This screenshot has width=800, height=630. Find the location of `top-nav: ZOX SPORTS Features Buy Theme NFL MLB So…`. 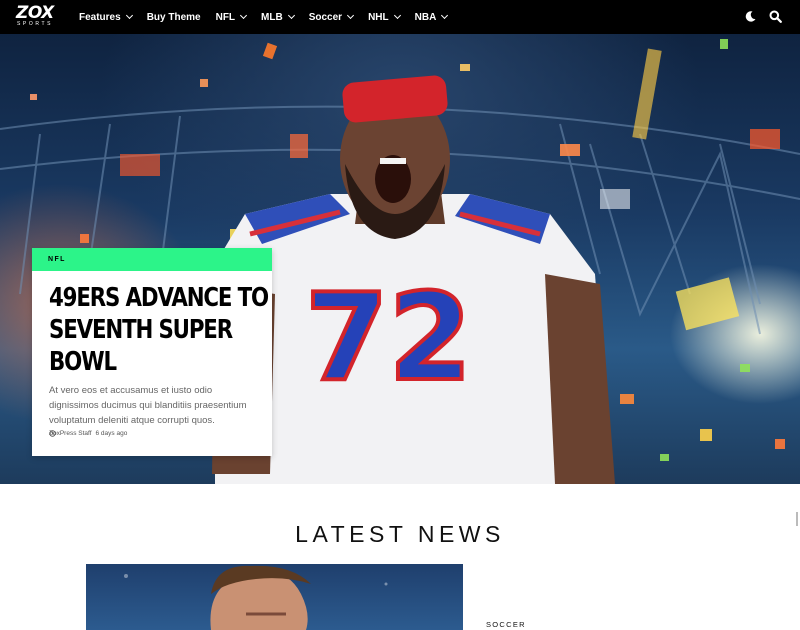

top-nav: ZOX SPORTS Features Buy Theme NFL MLB So… is located at coordinates (400, 17).